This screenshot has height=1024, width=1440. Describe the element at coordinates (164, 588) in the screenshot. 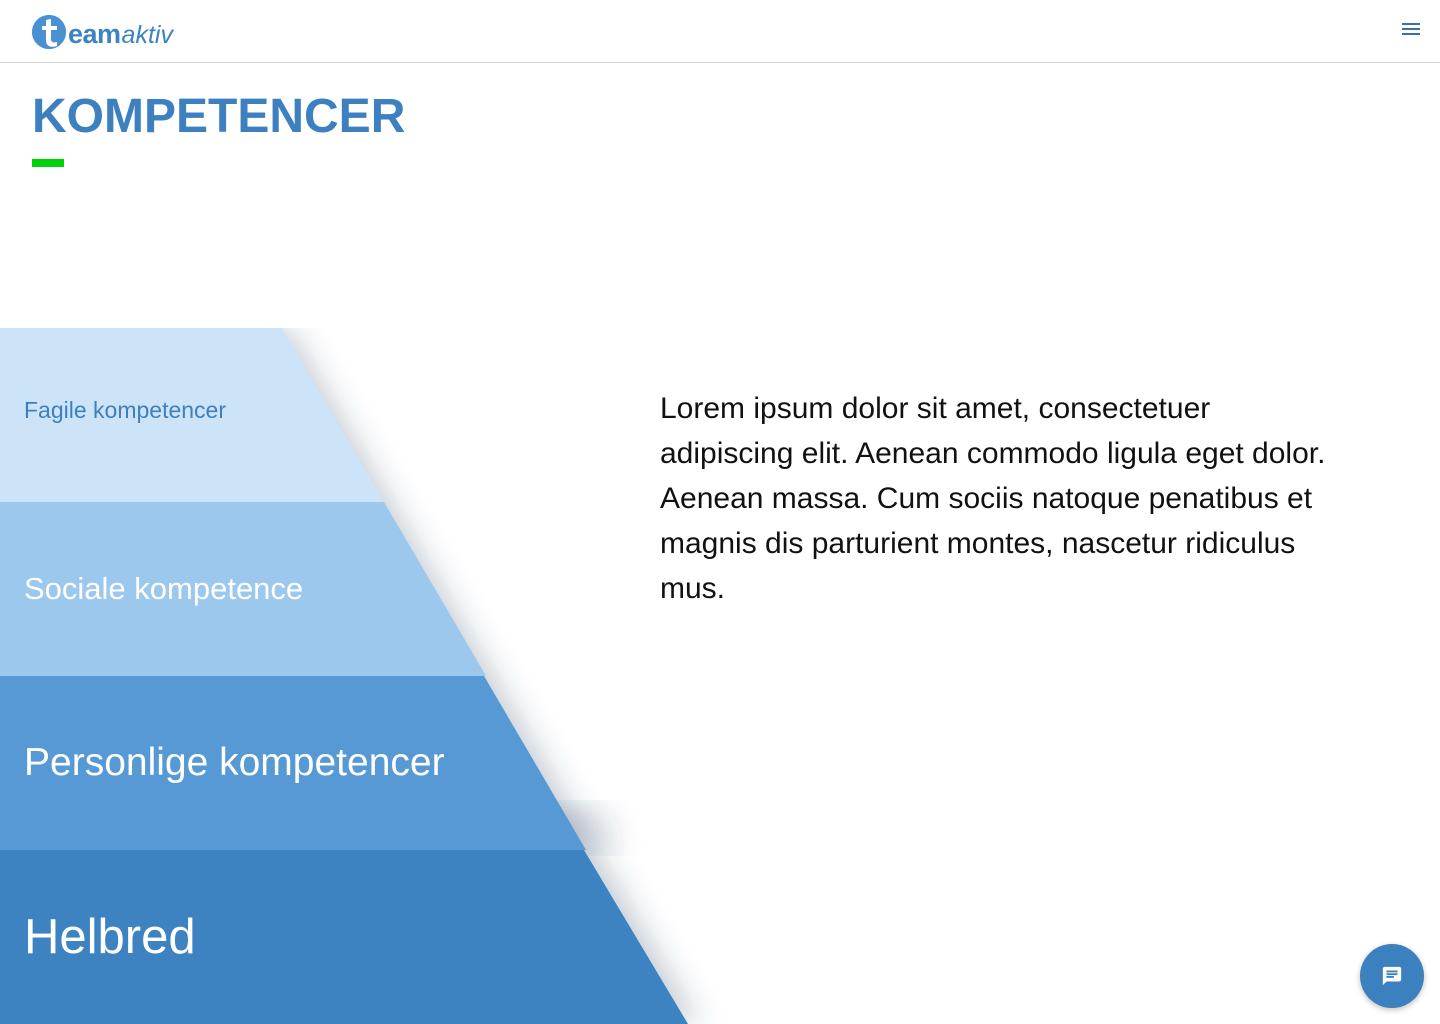

I see `pyramid-level-label: Sociale kompetence` at that location.